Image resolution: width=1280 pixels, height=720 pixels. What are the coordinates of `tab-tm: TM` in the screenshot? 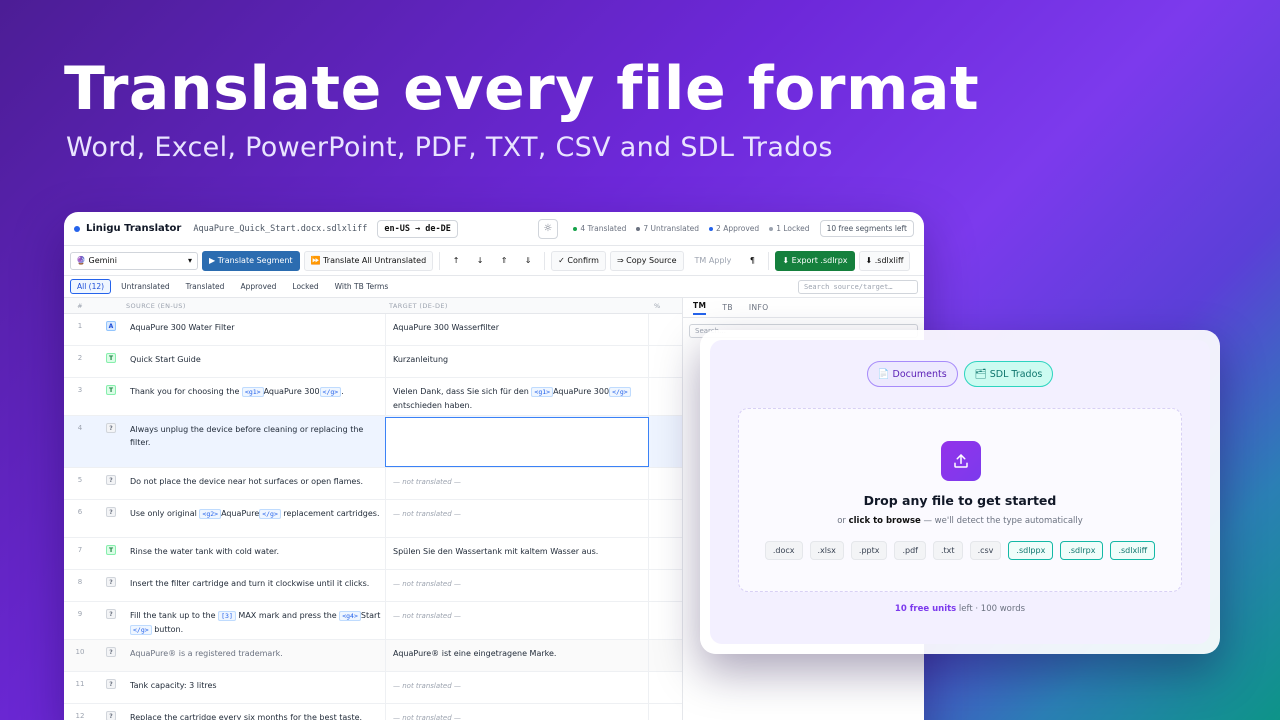 It's located at (700, 308).